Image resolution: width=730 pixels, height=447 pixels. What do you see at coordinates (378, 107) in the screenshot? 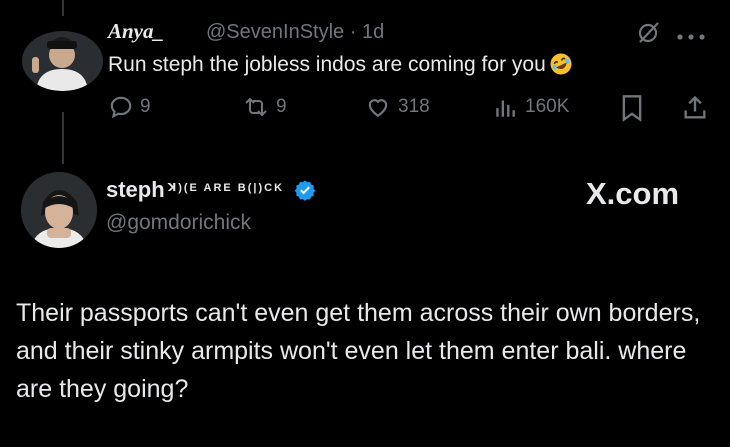
I see `like-icon` at bounding box center [378, 107].